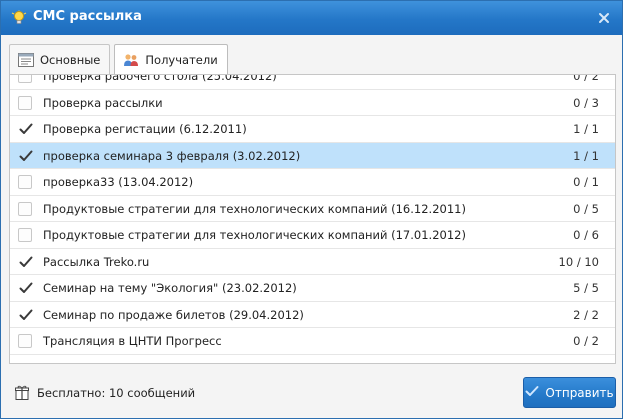 The width and height of the screenshot is (623, 419). What do you see at coordinates (103, 102) in the screenshot?
I see `recipient-label: Проверка рассылки` at bounding box center [103, 102].